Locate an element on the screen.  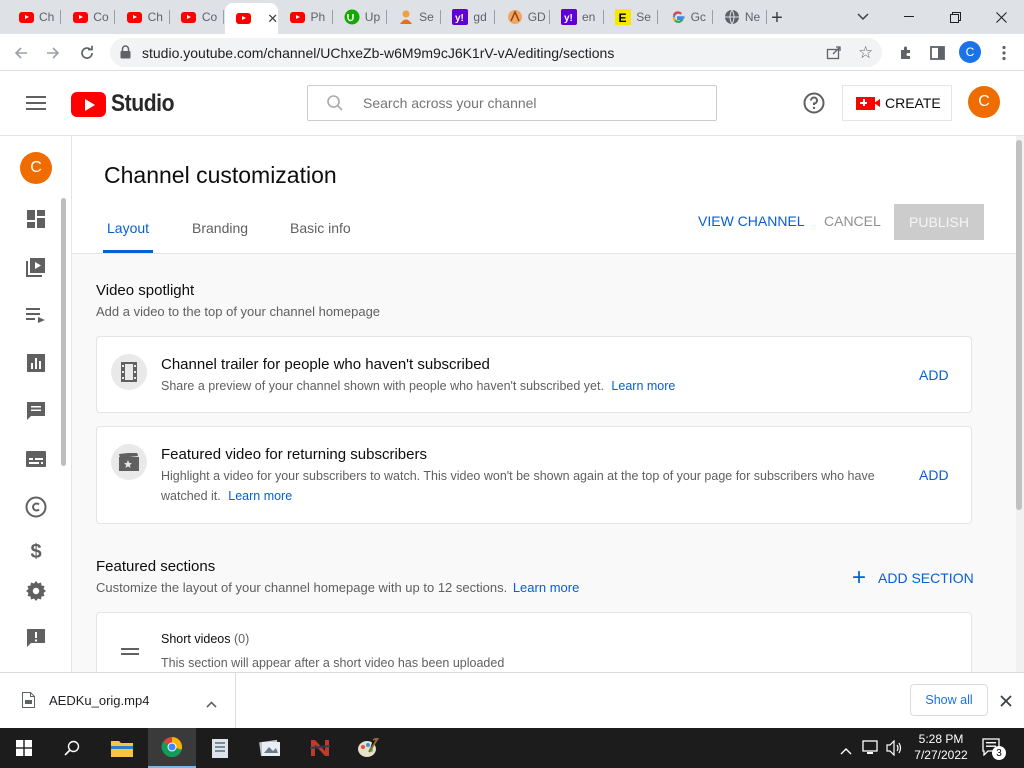
browser-tab: y! gd is located at coordinates (469, 17).